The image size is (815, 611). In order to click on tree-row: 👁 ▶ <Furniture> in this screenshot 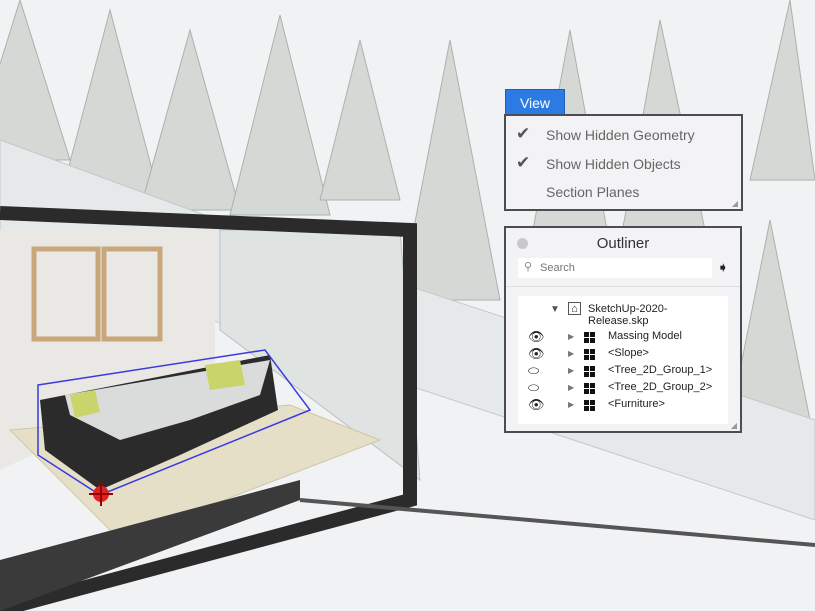, I will do `click(623, 405)`.